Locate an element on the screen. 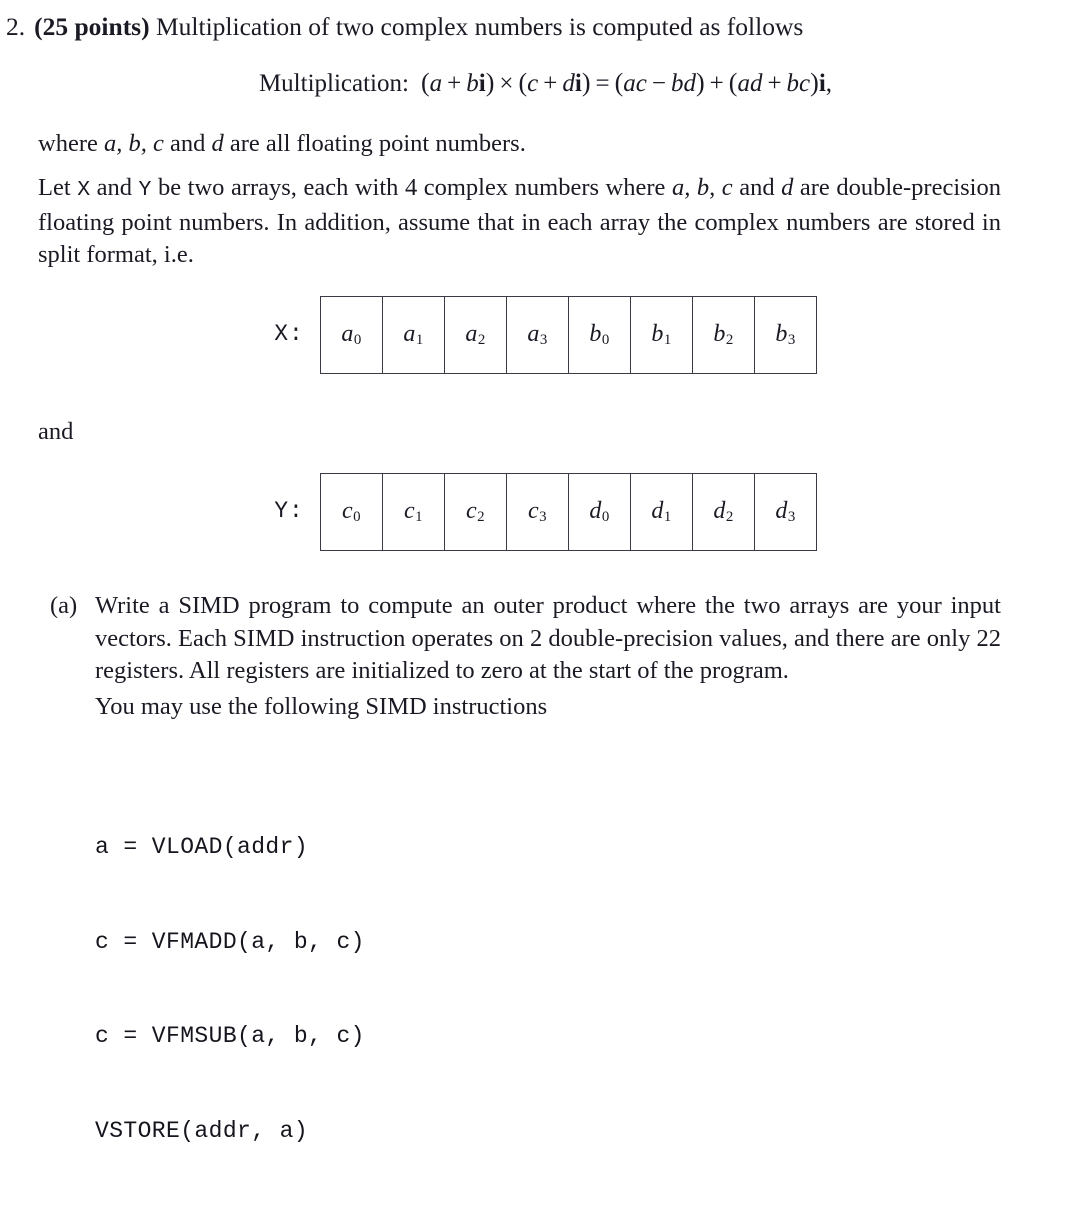  x-cell-4: b0 is located at coordinates (599, 335).